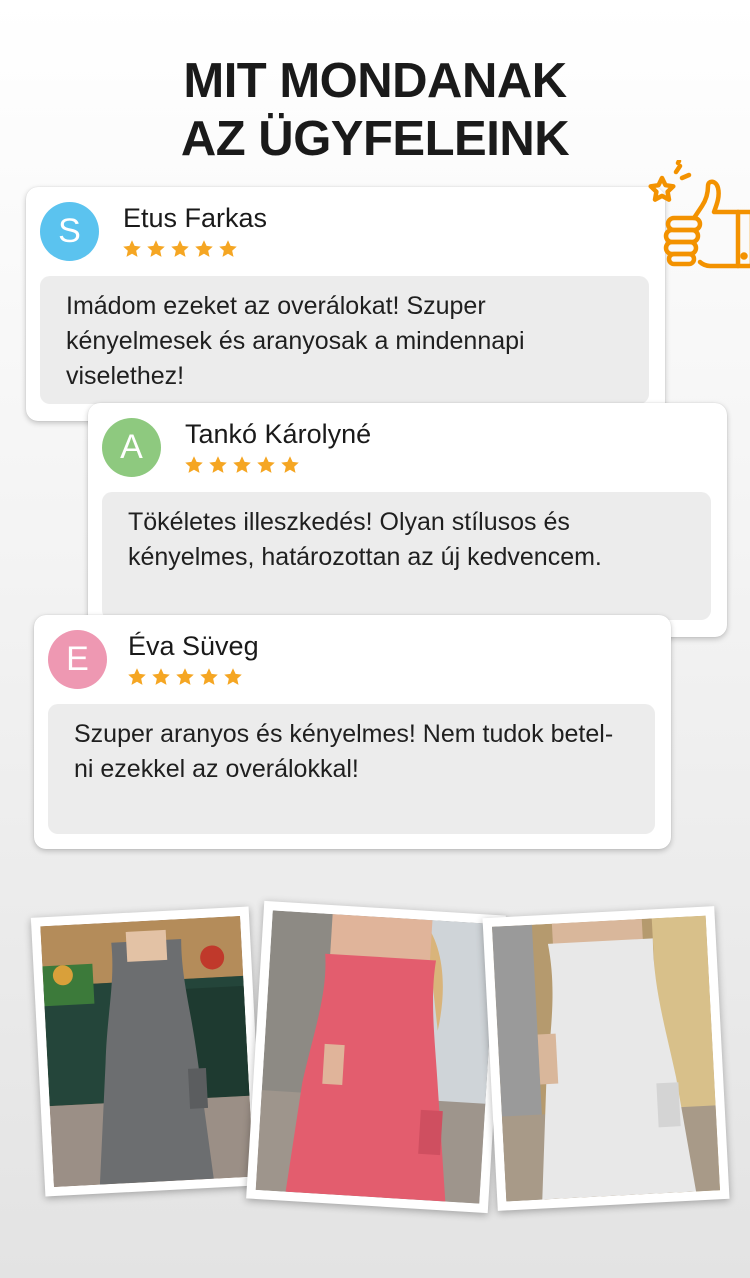  I want to click on avatar-initial: E, so click(77, 659).